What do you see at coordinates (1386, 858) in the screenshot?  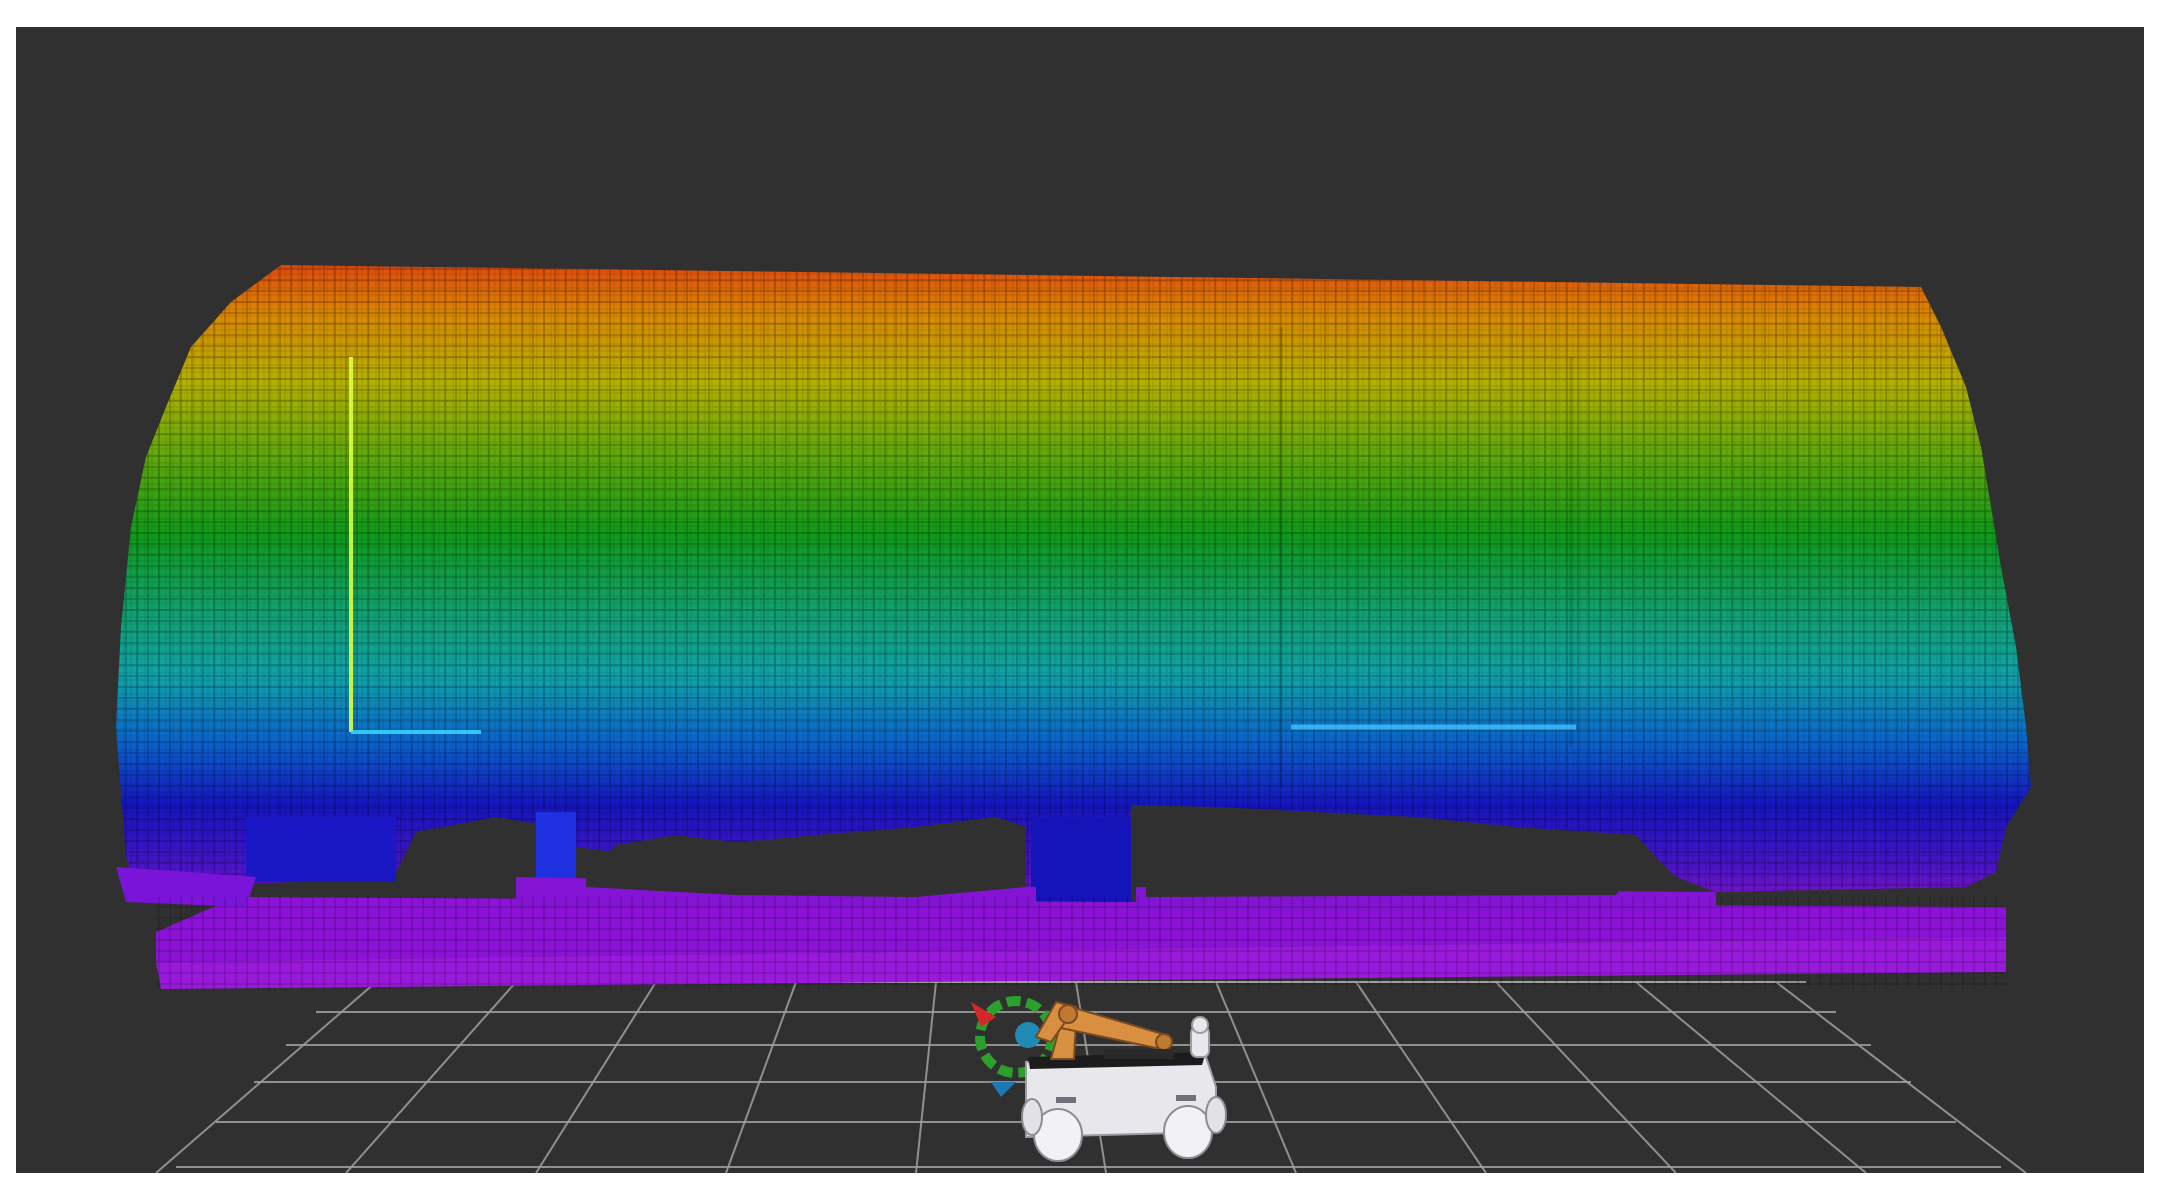 I see `gap` at bounding box center [1386, 858].